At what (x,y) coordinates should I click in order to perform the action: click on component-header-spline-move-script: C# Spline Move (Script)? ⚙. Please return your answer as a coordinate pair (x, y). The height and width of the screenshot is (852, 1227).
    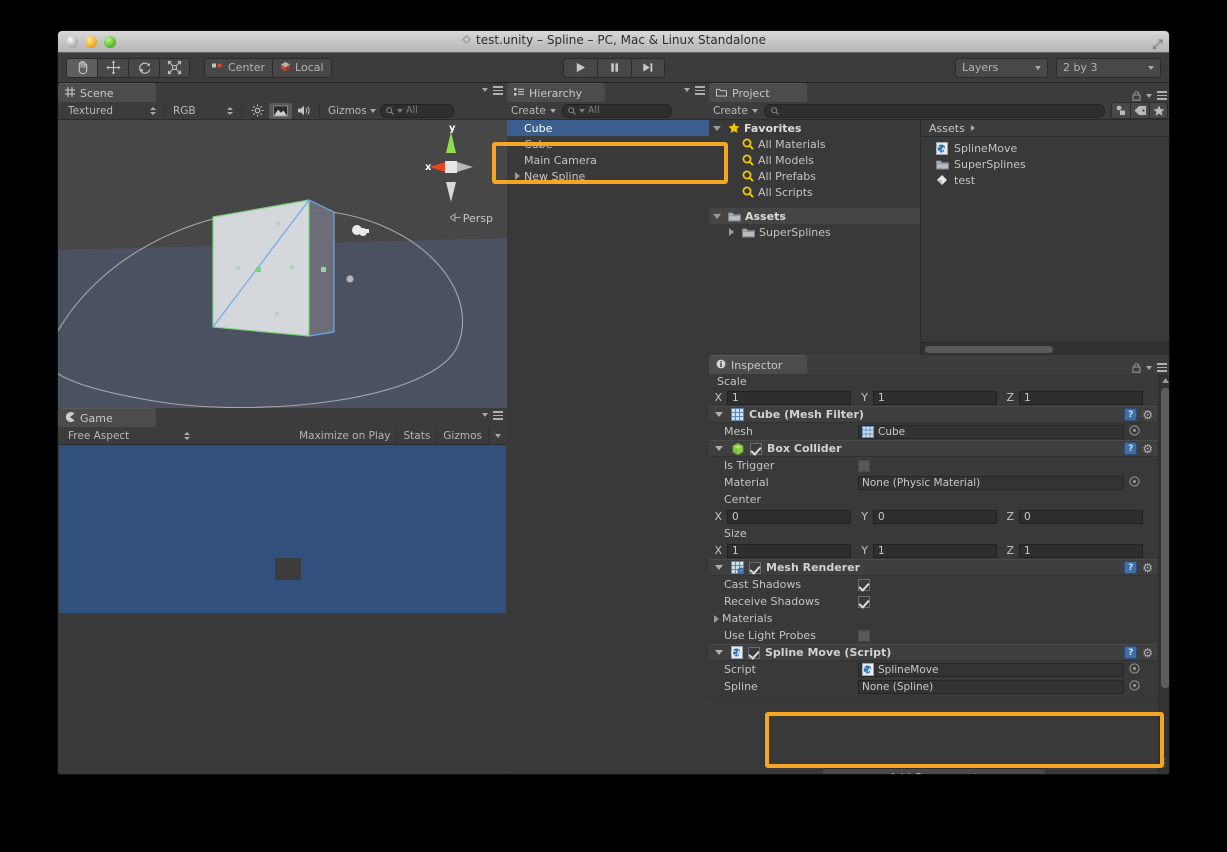
    Looking at the image, I should click on (933, 652).